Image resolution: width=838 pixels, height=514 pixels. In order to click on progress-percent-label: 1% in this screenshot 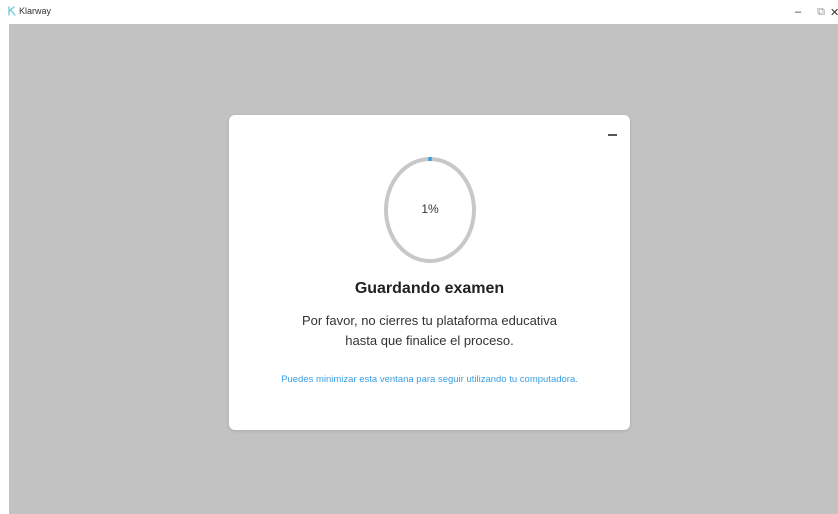, I will do `click(430, 209)`.